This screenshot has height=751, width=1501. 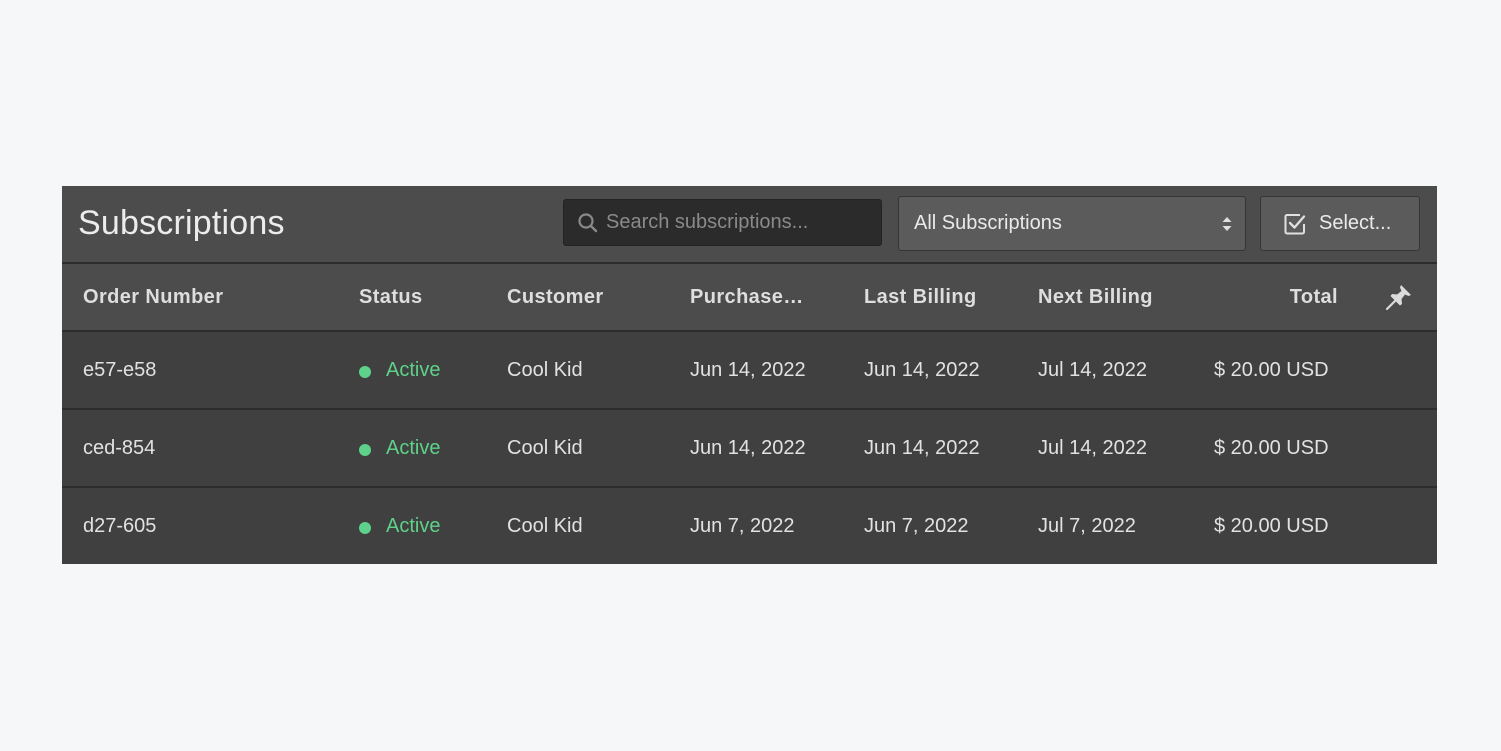 What do you see at coordinates (1399, 297) in the screenshot?
I see `pin-icon` at bounding box center [1399, 297].